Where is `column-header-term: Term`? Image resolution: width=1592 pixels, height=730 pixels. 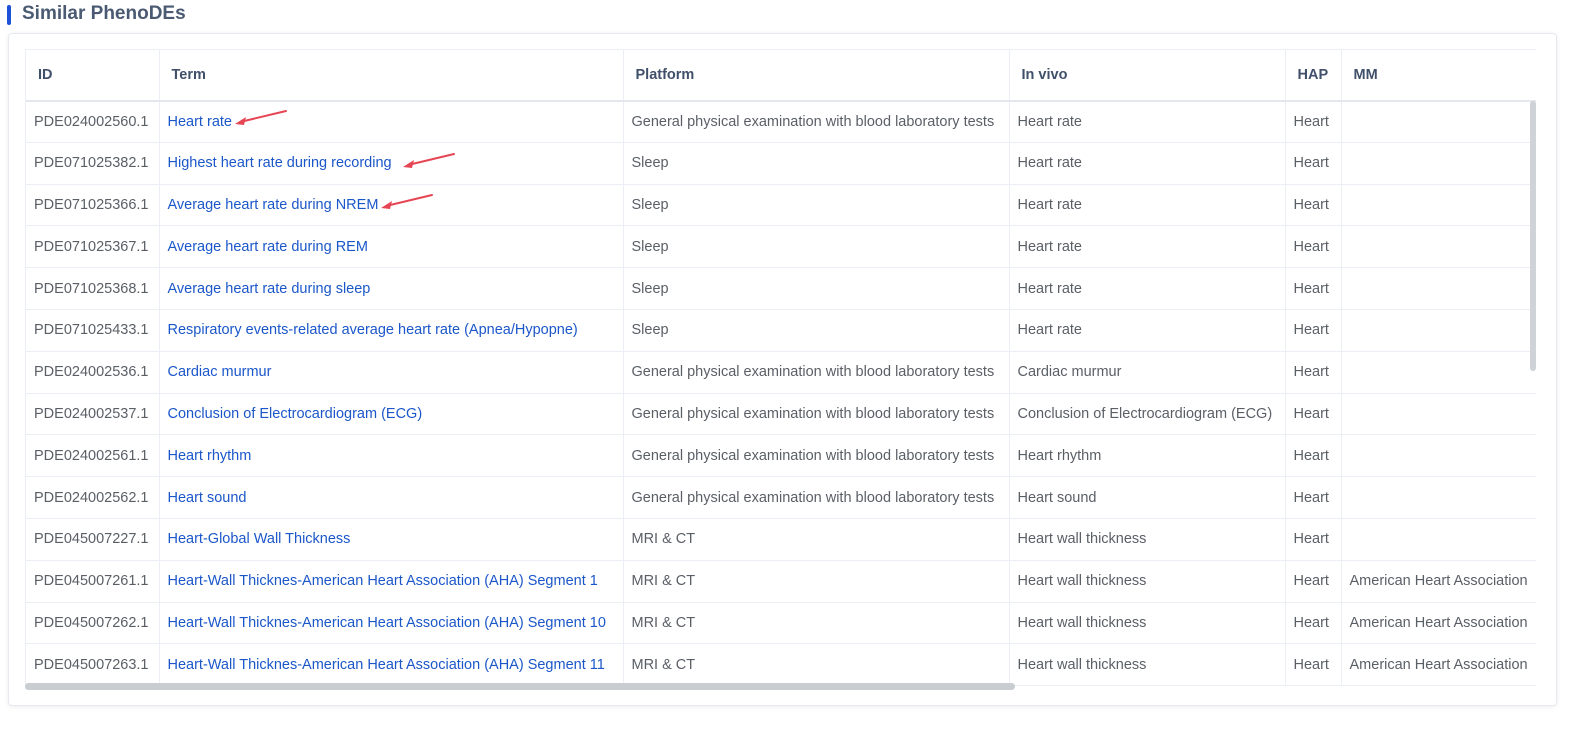 column-header-term: Term is located at coordinates (391, 75).